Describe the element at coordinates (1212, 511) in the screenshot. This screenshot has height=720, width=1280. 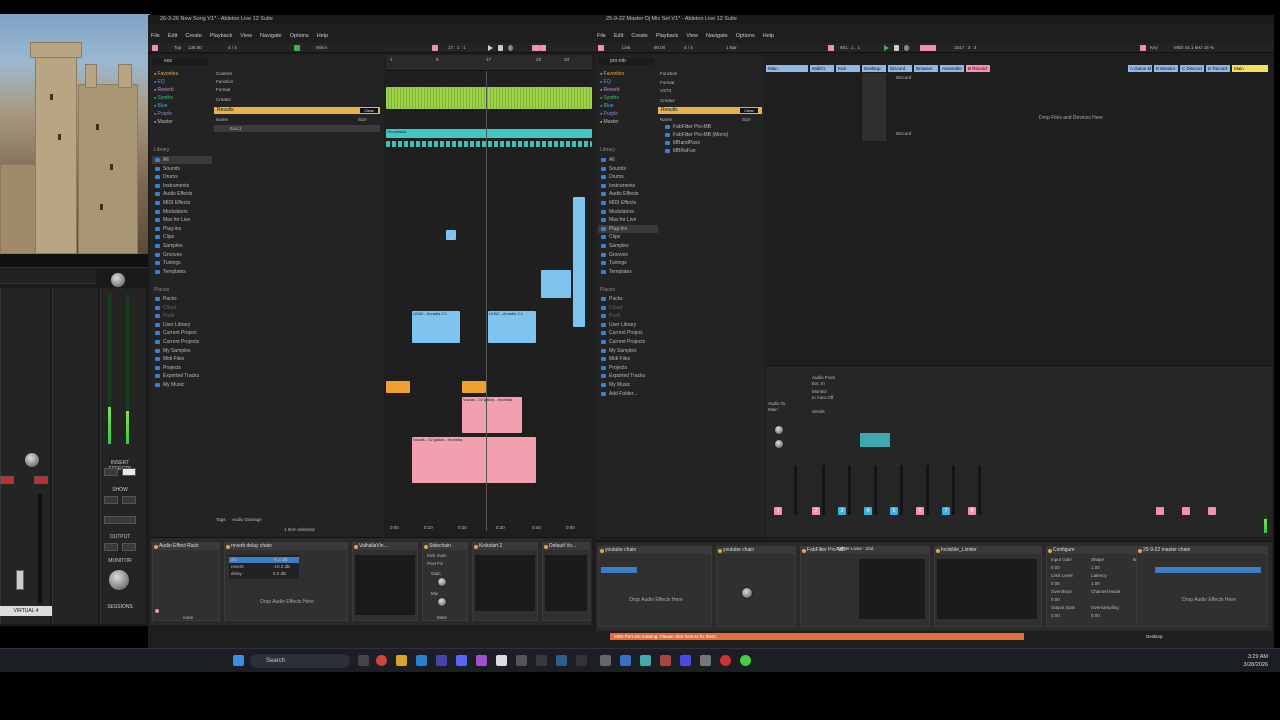
I see `return-number-c` at that location.